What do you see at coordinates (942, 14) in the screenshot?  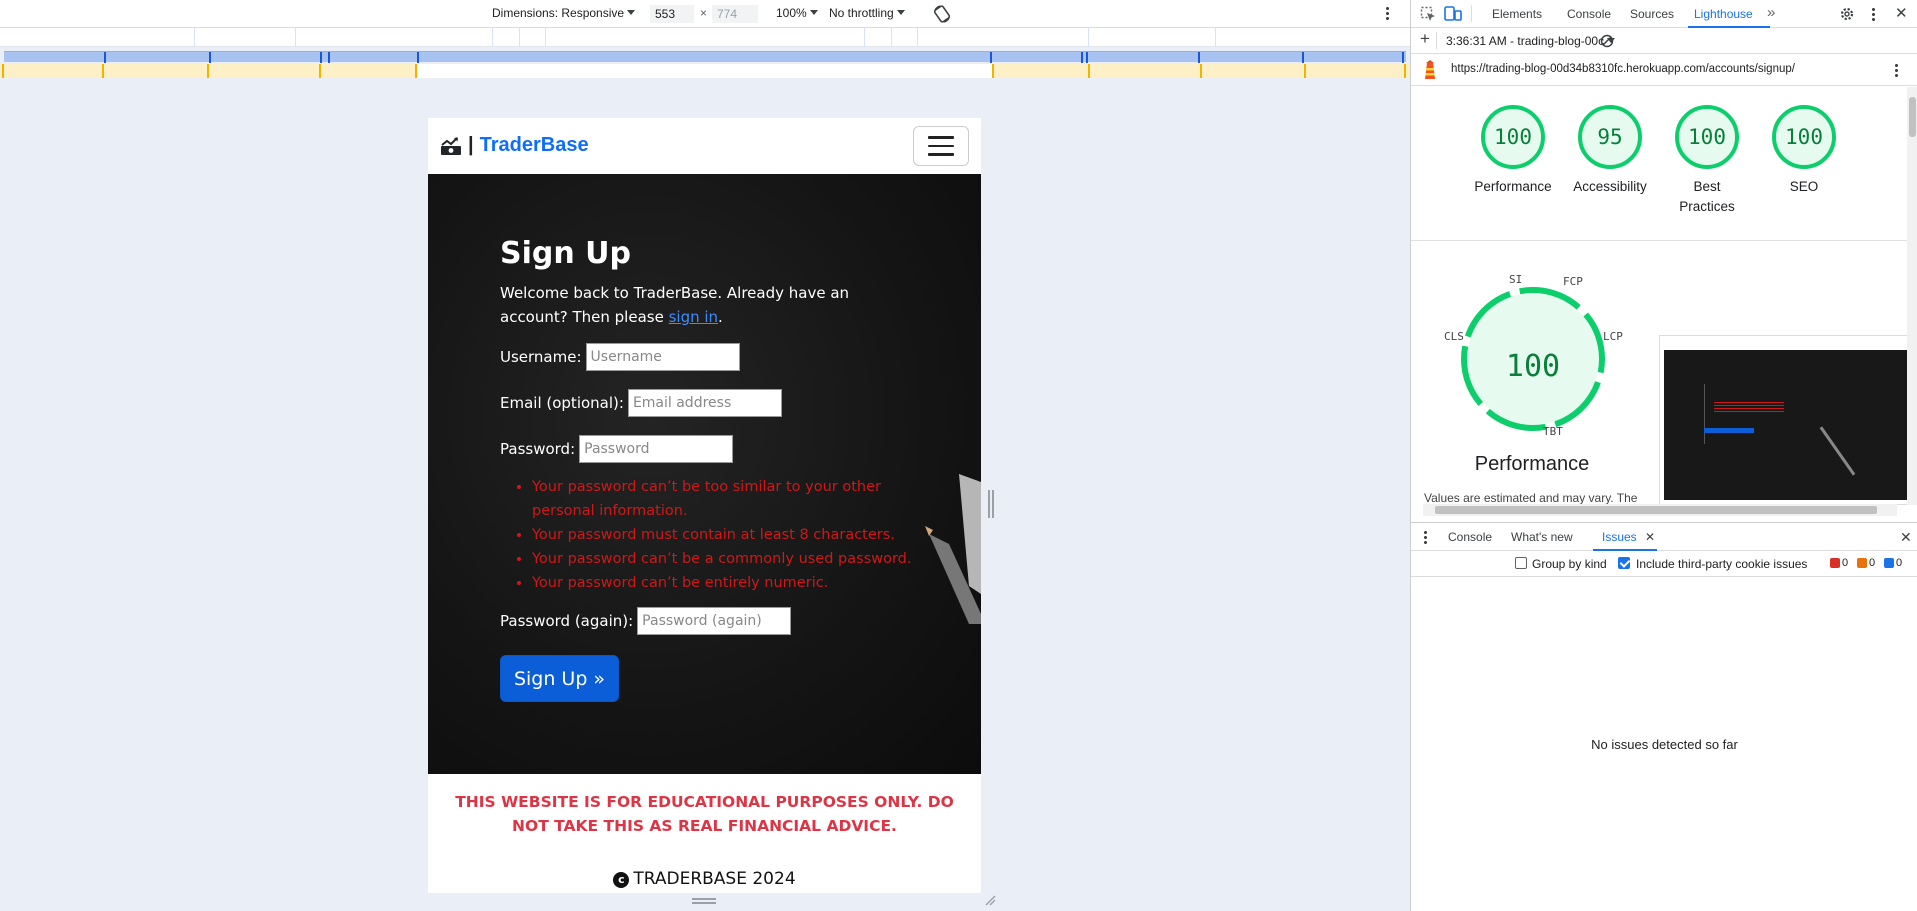 I see `rotate-icon` at bounding box center [942, 14].